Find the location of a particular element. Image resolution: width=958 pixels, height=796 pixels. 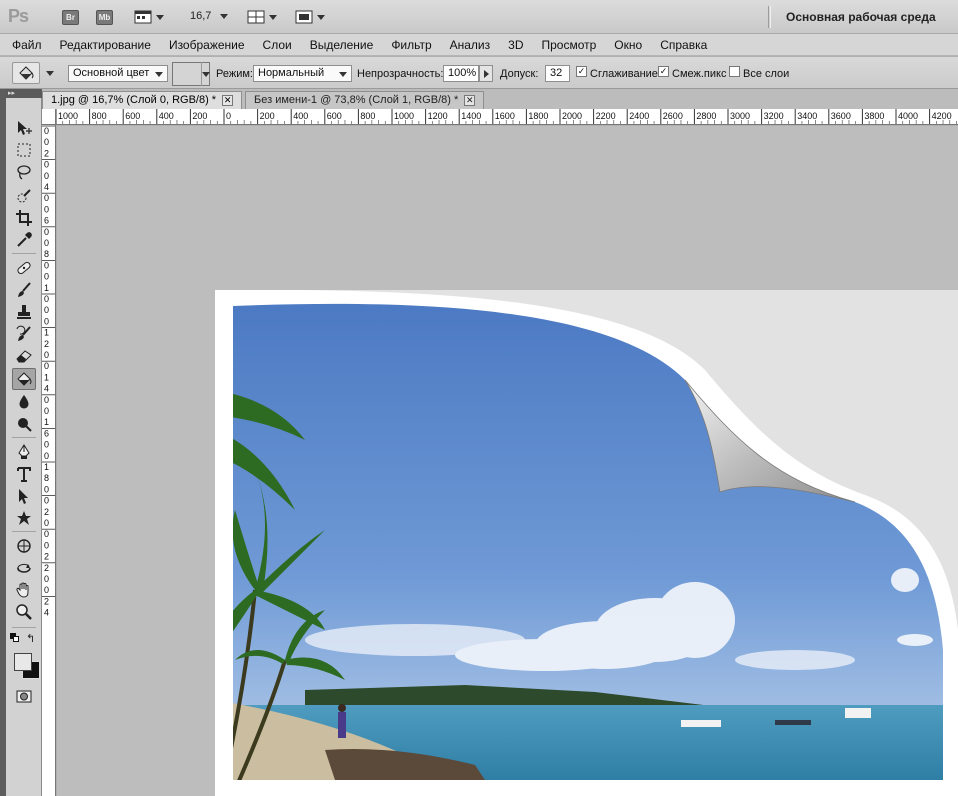

crop-tool is located at coordinates (24, 218).